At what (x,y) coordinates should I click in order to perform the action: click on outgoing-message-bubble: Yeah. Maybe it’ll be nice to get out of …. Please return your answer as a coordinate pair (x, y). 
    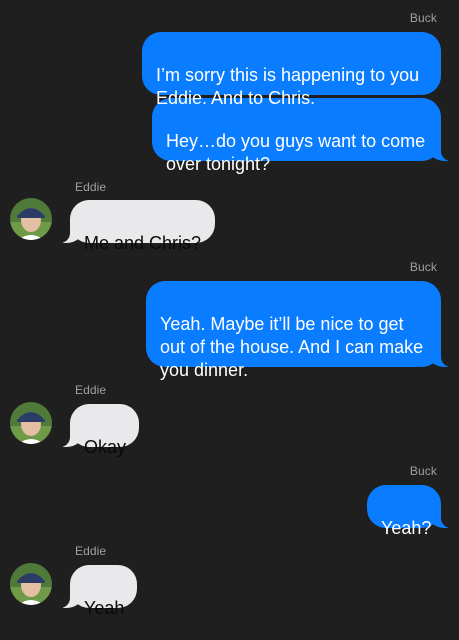
    Looking at the image, I should click on (299, 330).